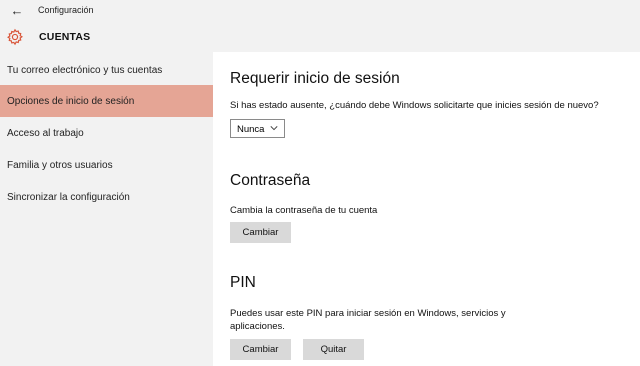 This screenshot has height=366, width=640. Describe the element at coordinates (260, 232) in the screenshot. I see `change-password-button: Cambiar` at that location.